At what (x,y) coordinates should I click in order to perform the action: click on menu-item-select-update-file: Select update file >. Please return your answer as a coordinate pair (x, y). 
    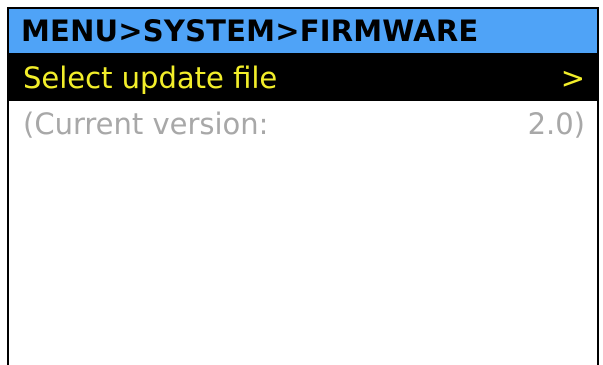
    Looking at the image, I should click on (303, 78).